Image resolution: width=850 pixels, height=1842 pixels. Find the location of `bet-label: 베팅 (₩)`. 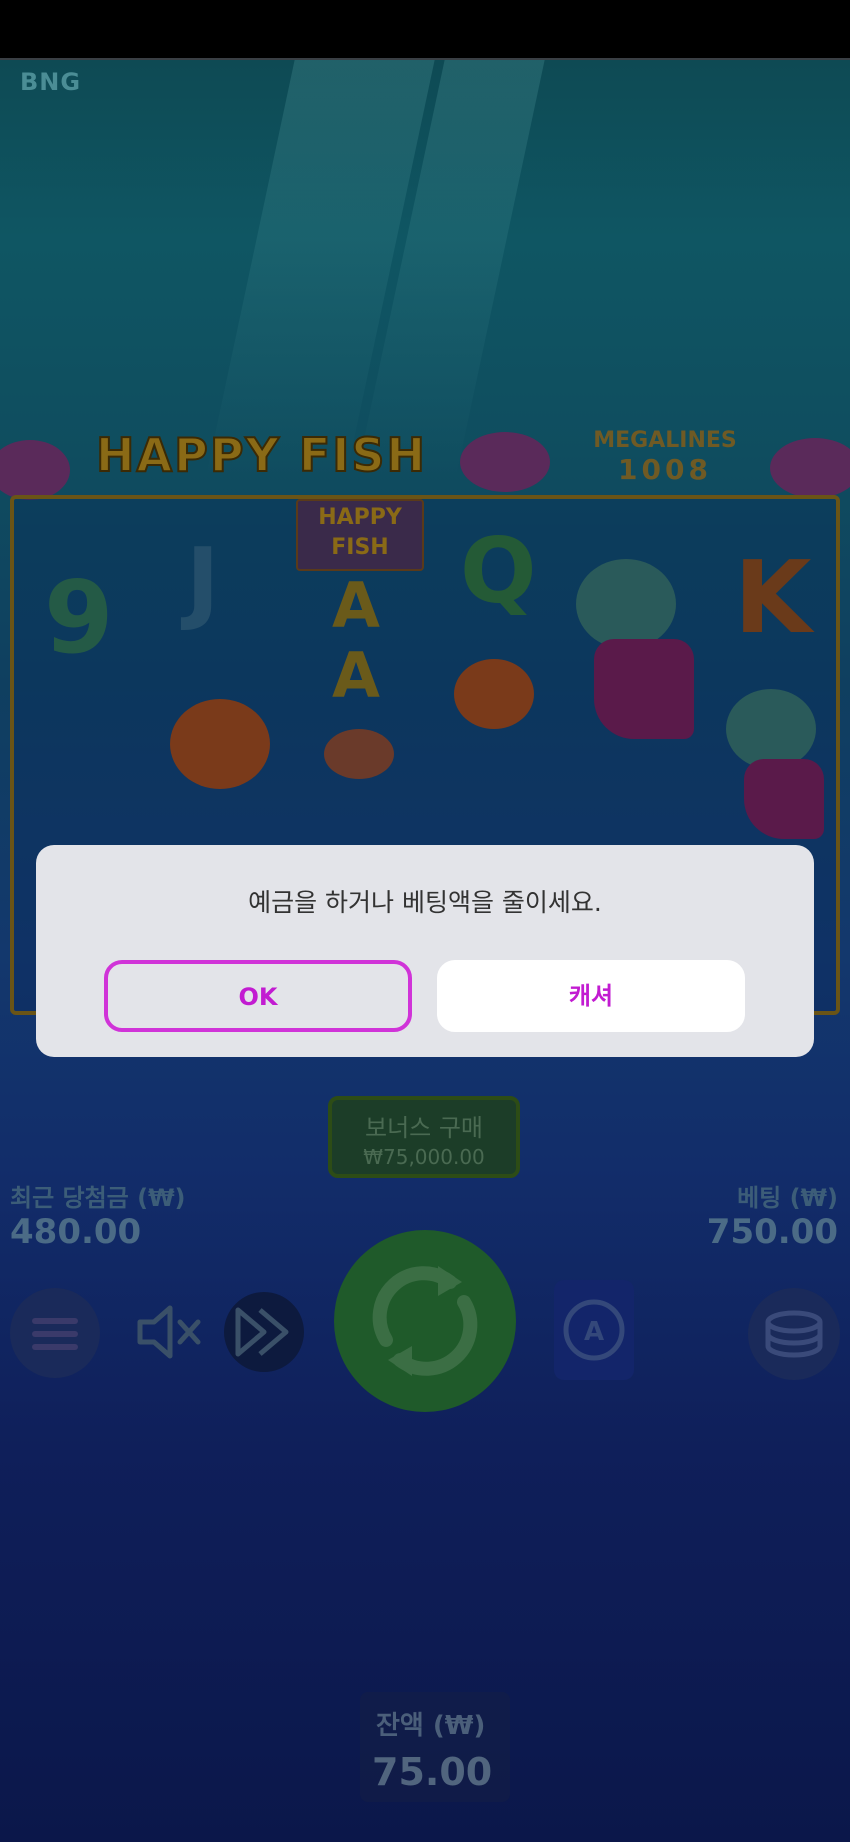

bet-label: 베팅 (₩) is located at coordinates (787, 1198).